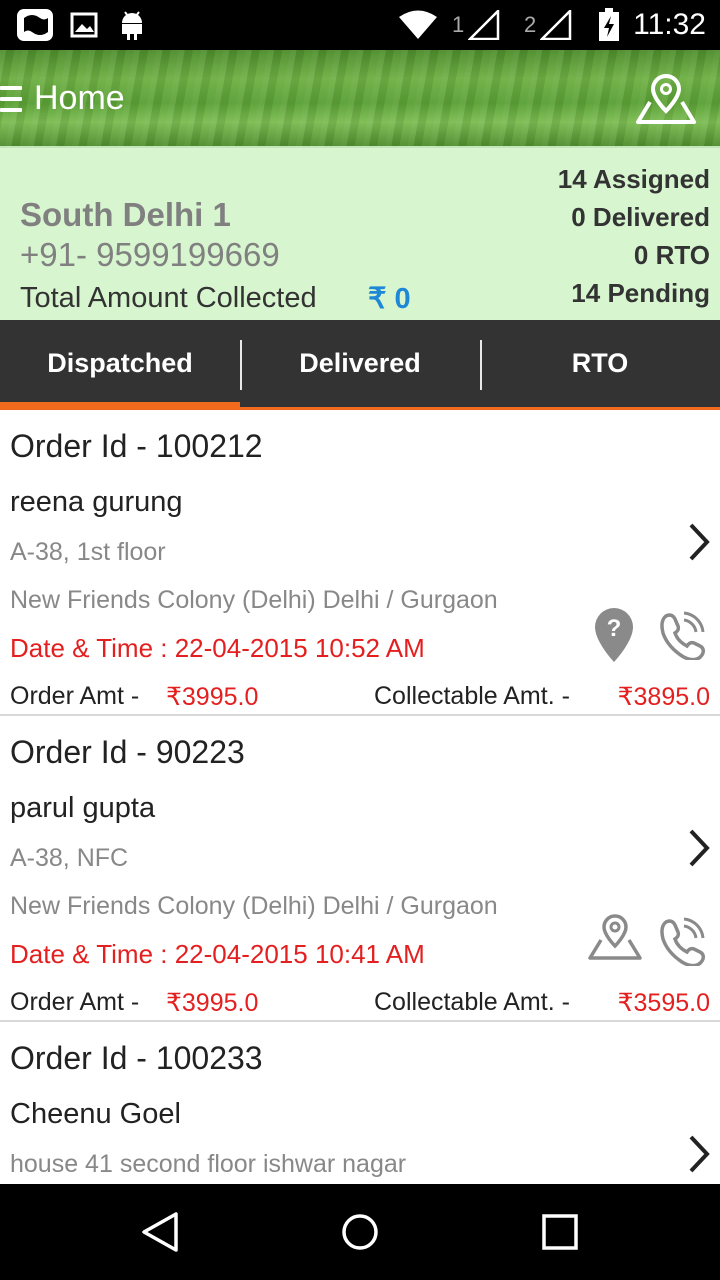  What do you see at coordinates (669, 24) in the screenshot?
I see `clock: 11:32` at bounding box center [669, 24].